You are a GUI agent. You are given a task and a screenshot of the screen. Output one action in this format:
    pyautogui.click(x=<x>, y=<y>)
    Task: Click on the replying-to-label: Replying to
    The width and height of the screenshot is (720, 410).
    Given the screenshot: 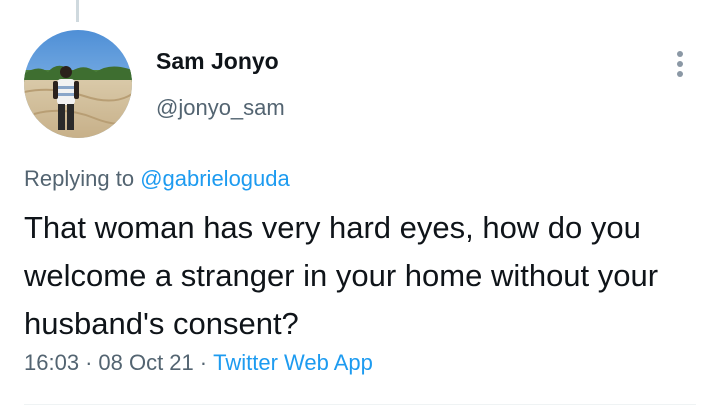 What is the action you would take?
    pyautogui.click(x=82, y=178)
    